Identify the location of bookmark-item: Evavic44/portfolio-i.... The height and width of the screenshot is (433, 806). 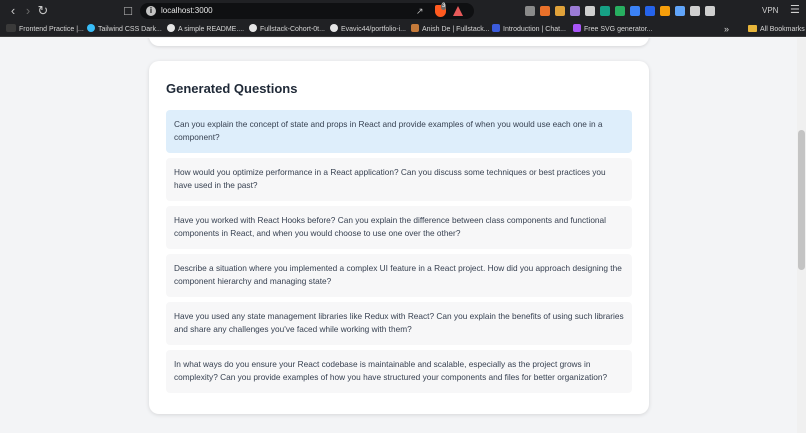
(368, 29).